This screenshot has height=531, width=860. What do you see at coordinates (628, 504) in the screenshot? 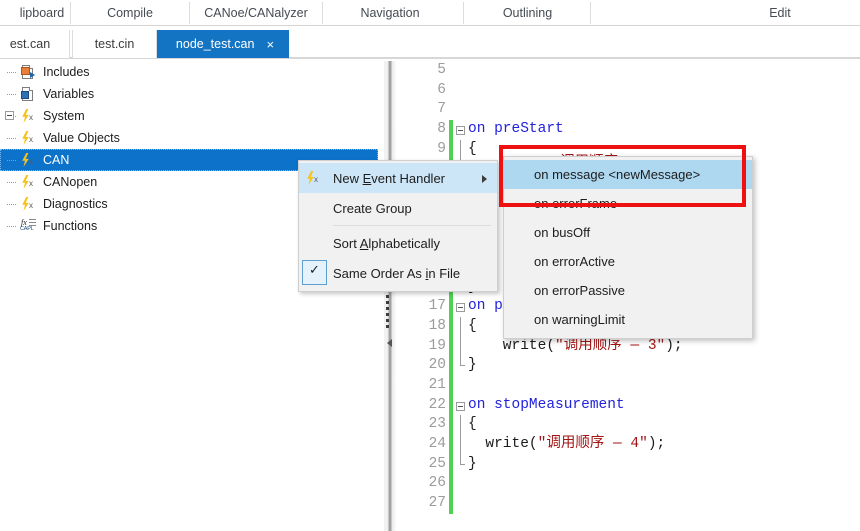
I see `code-line: 27` at bounding box center [628, 504].